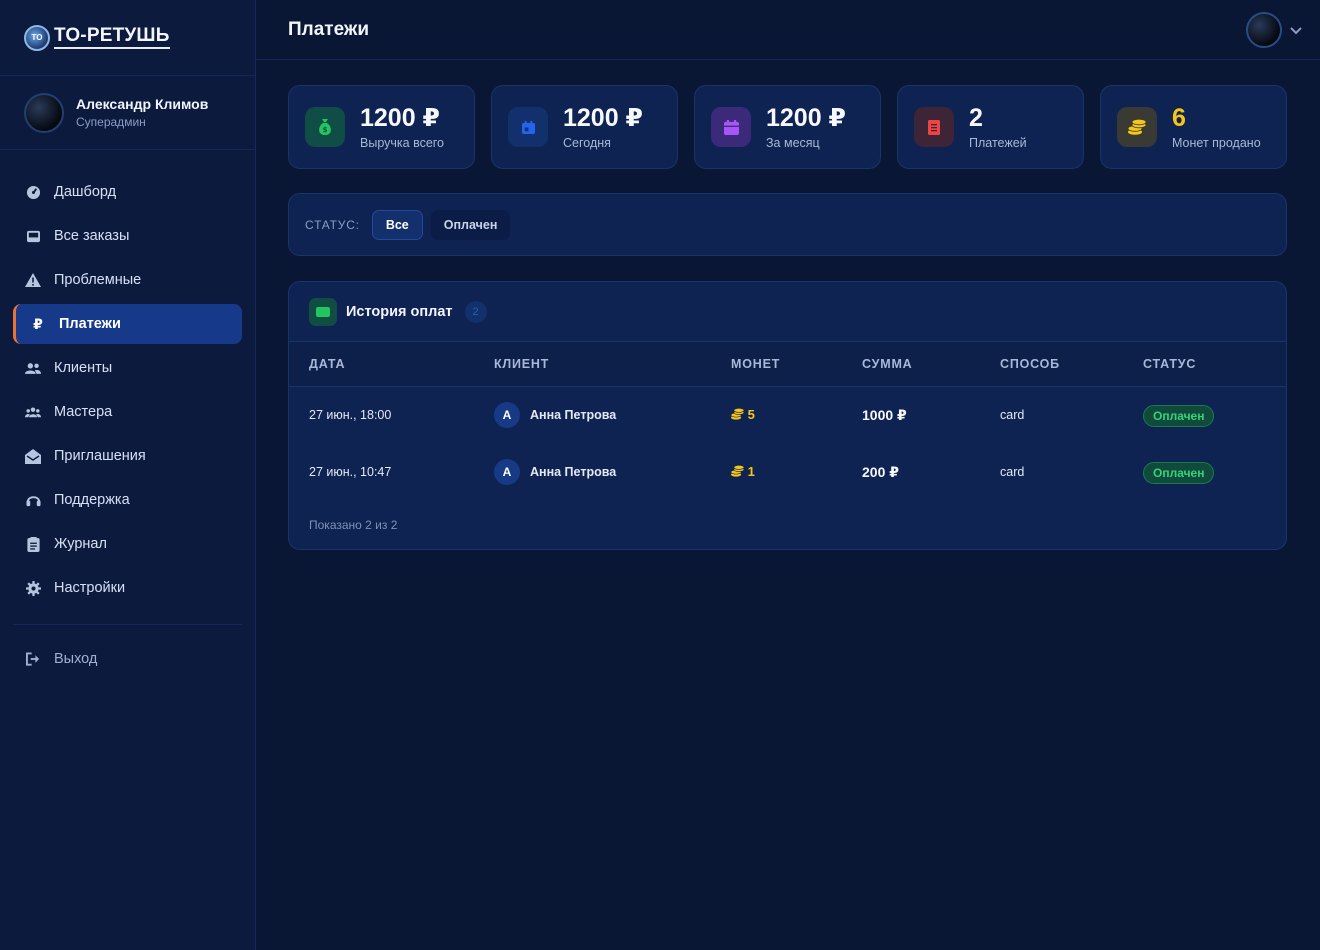  What do you see at coordinates (83, 412) in the screenshot?
I see `sidebar-item-label: Мастера` at bounding box center [83, 412].